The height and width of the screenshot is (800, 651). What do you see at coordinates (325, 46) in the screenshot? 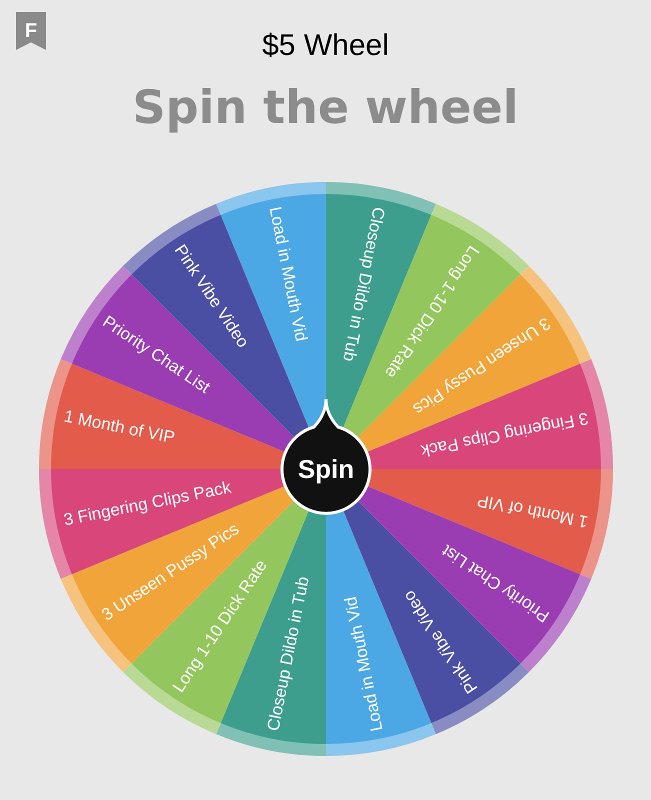
I see `page-title: $5 Wheel` at bounding box center [325, 46].